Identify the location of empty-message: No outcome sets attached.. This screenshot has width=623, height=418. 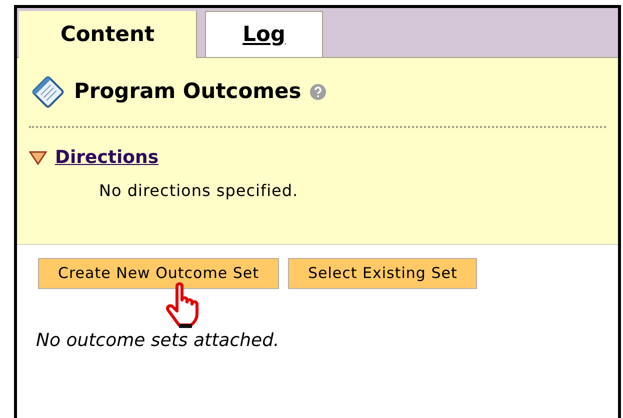
(158, 341).